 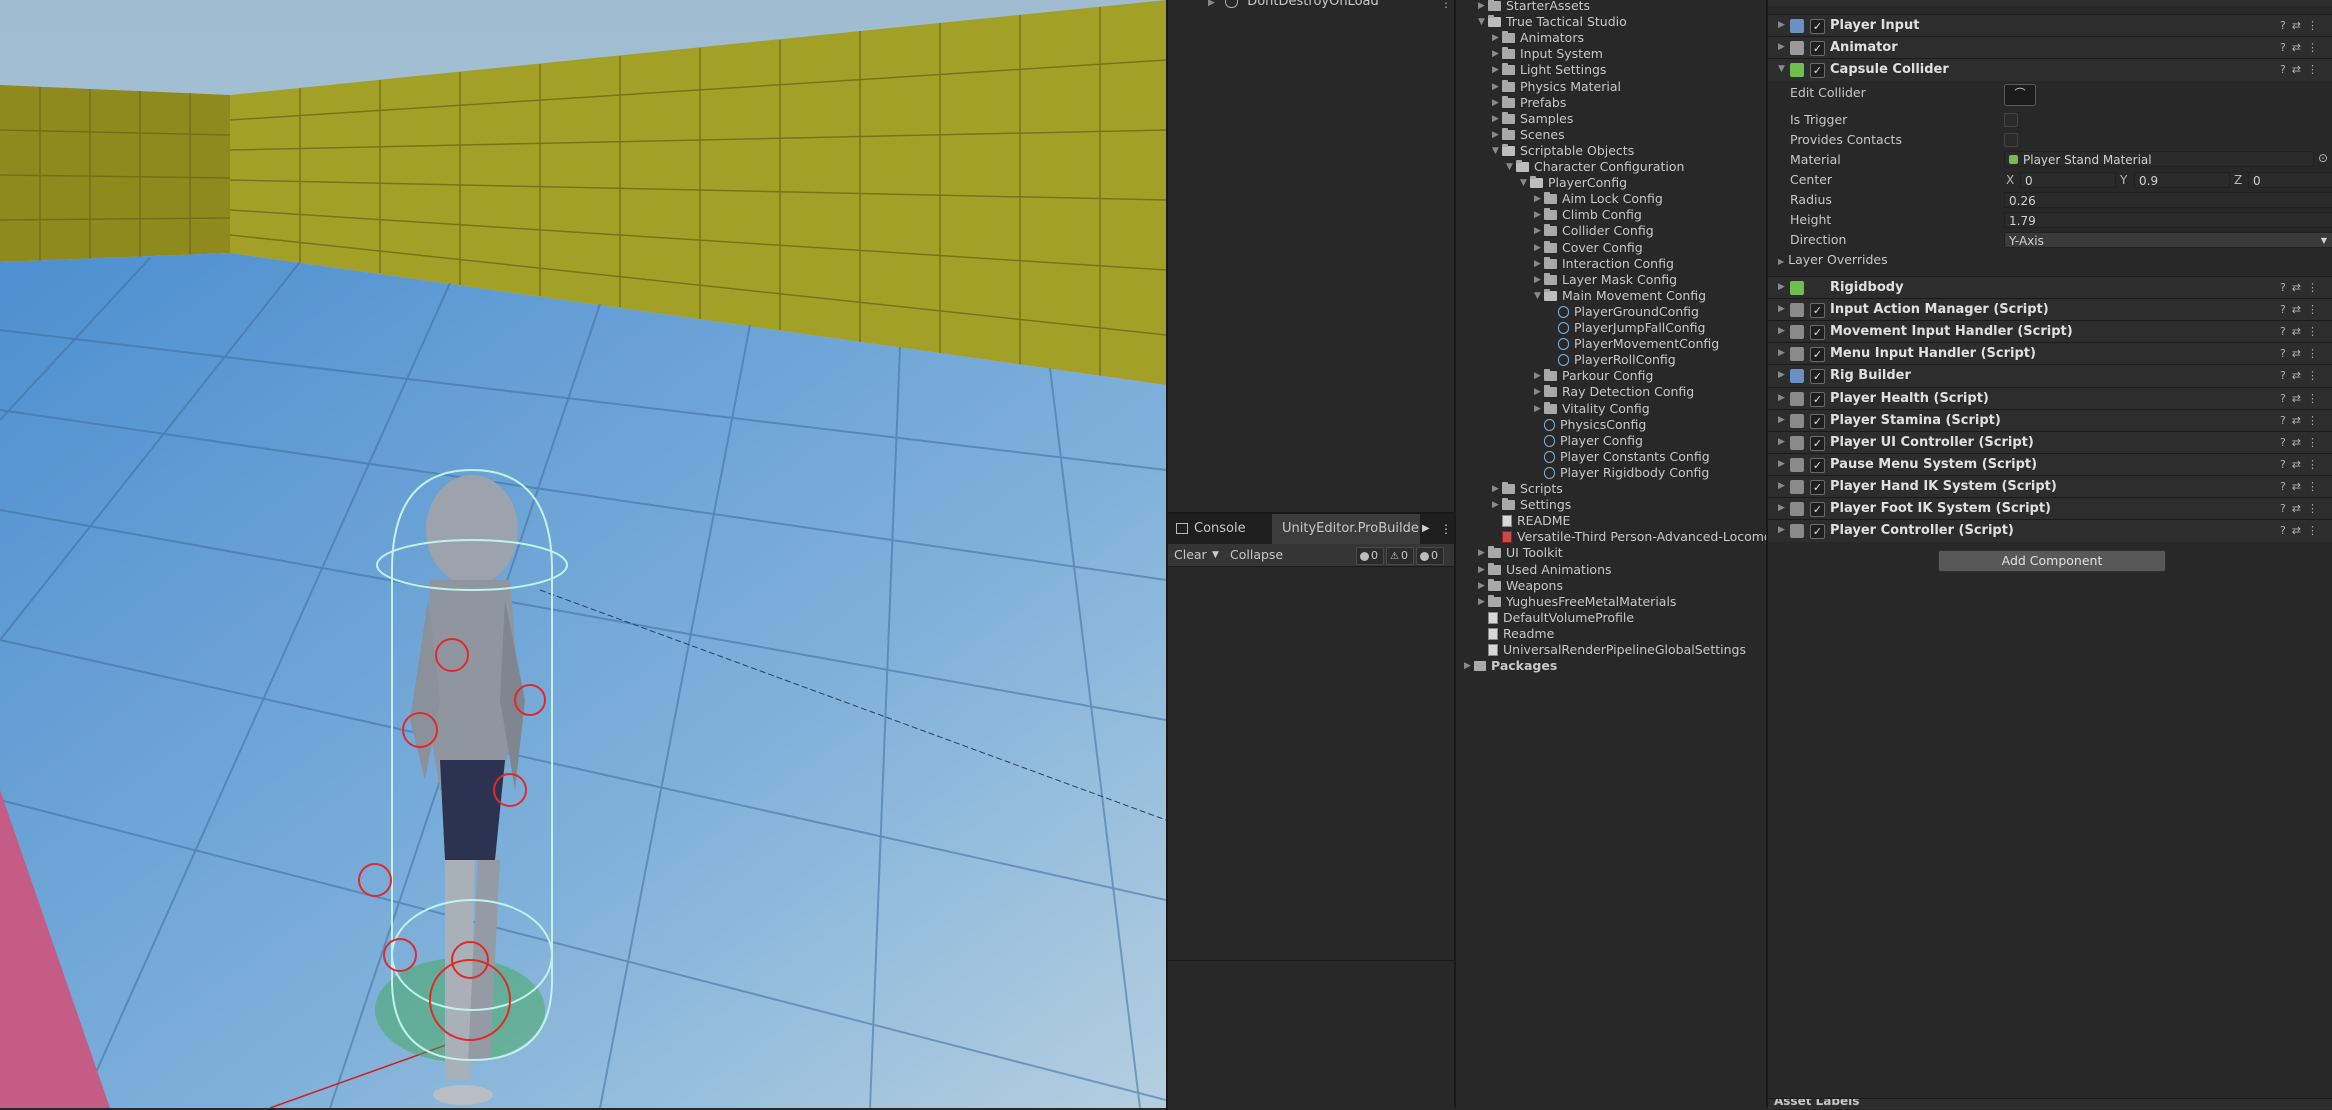 What do you see at coordinates (1346, 529) in the screenshot?
I see `tab-probuilder: UnityEditor.ProBuilder.V` at bounding box center [1346, 529].